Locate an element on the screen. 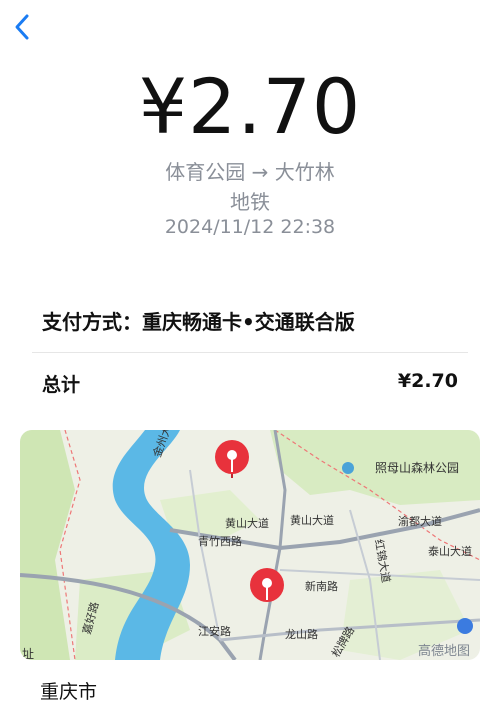  payment-method: 支付方式：重庆畅通卡•交通联合版 is located at coordinates (198, 322).